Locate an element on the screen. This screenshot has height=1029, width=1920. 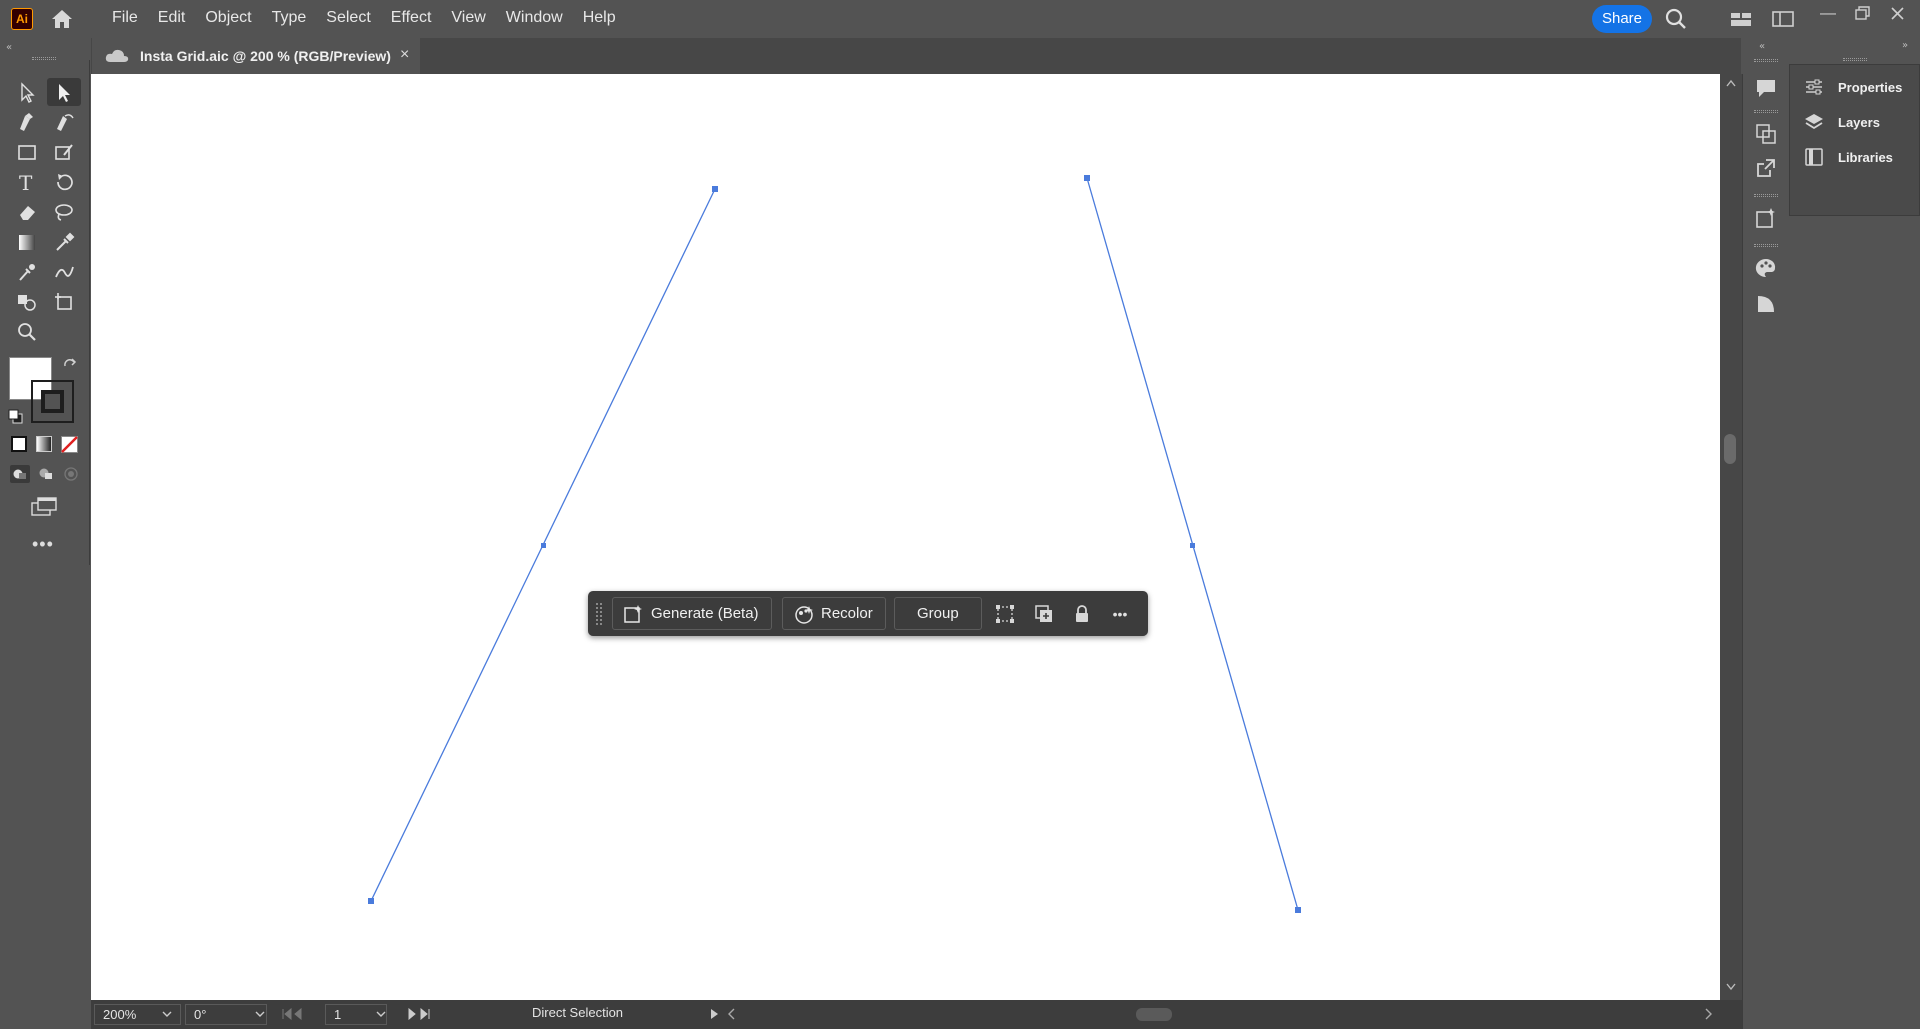
menu-type: Type is located at coordinates (289, 18).